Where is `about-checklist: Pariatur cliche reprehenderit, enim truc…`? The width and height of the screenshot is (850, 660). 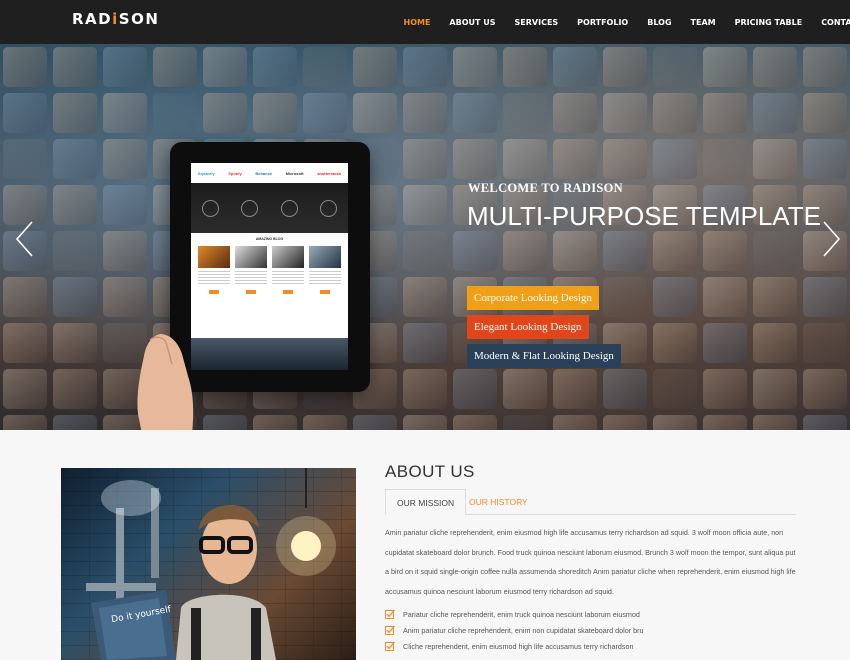
about-checklist: Pariatur cliche reprehenderit, enim truc… is located at coordinates (595, 630).